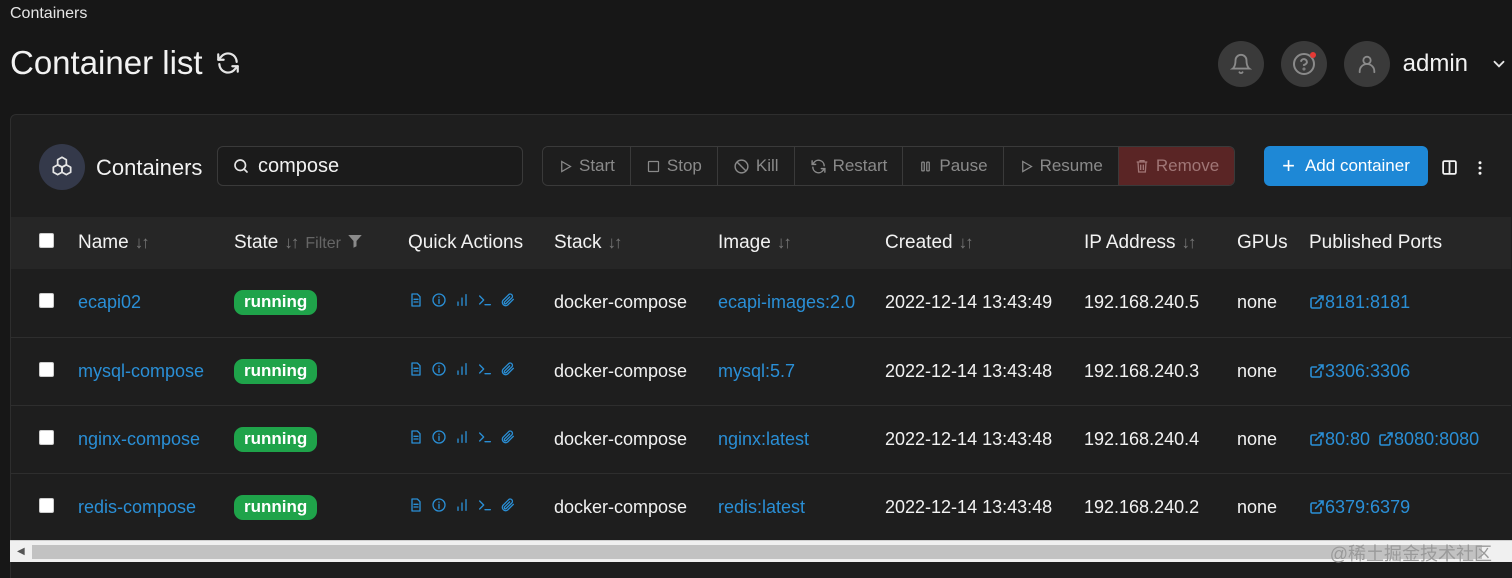  What do you see at coordinates (1317, 370) in the screenshot?
I see `external-link-icon` at bounding box center [1317, 370].